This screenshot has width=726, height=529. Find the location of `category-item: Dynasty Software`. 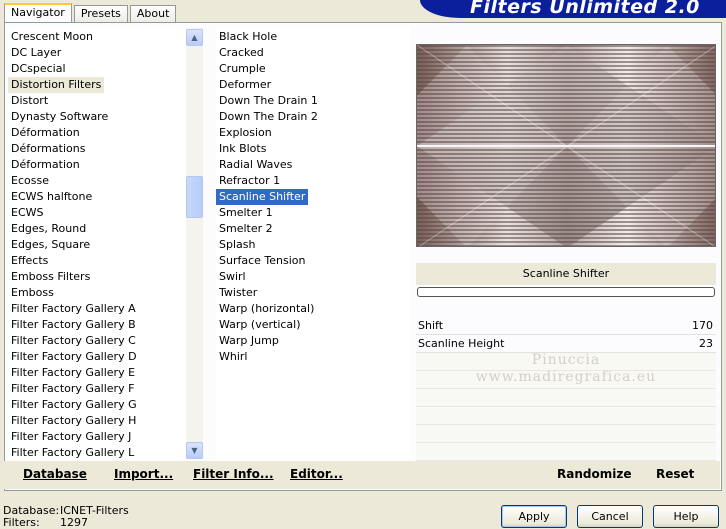

category-item: Dynasty Software is located at coordinates (97, 117).